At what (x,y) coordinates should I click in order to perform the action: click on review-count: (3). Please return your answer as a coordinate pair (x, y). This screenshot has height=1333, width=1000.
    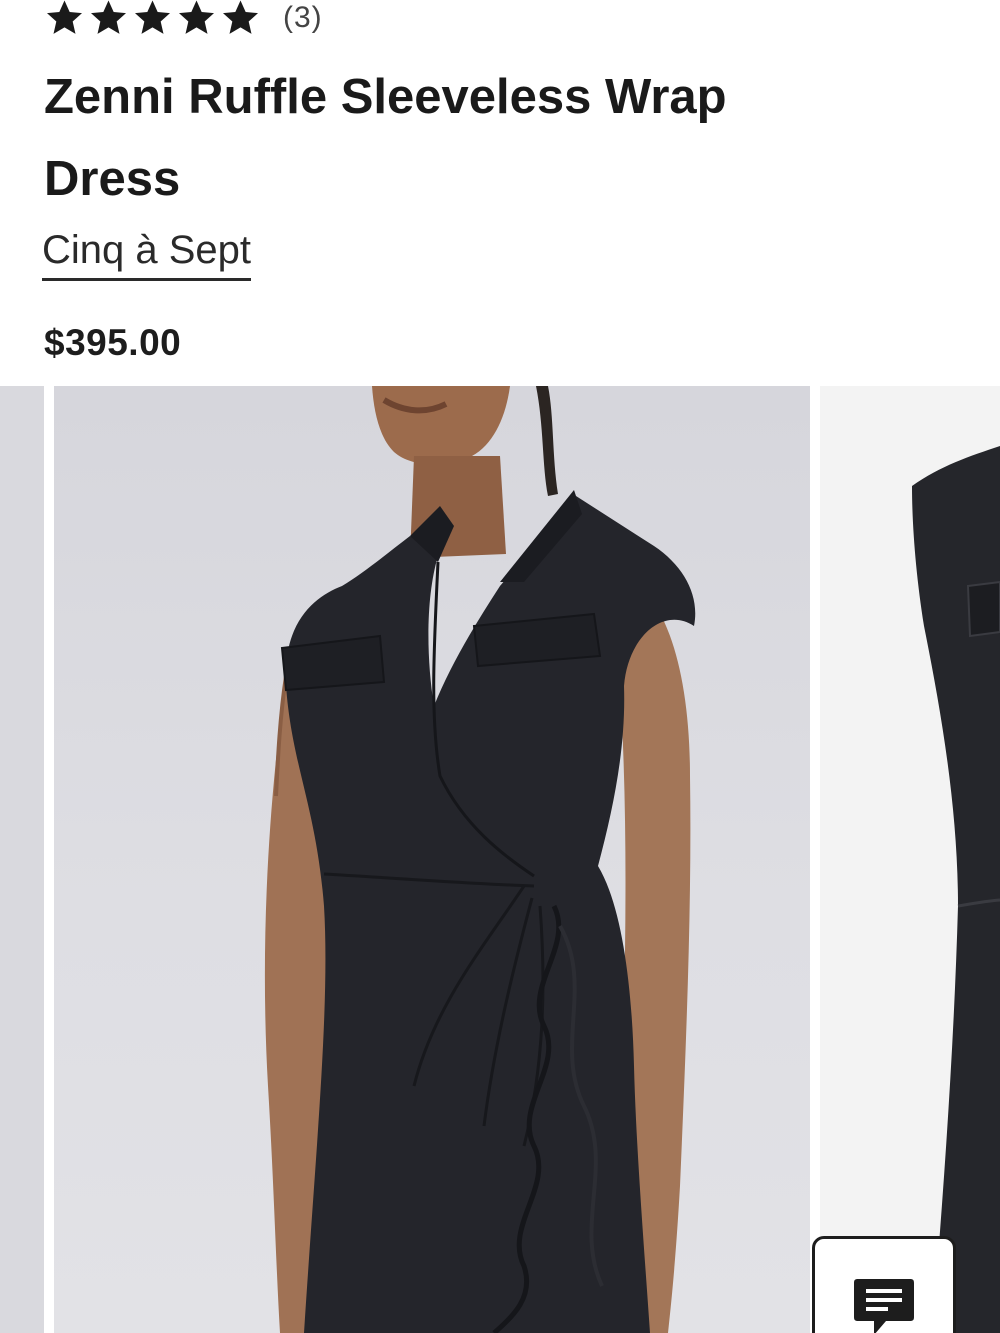
    Looking at the image, I should click on (303, 18).